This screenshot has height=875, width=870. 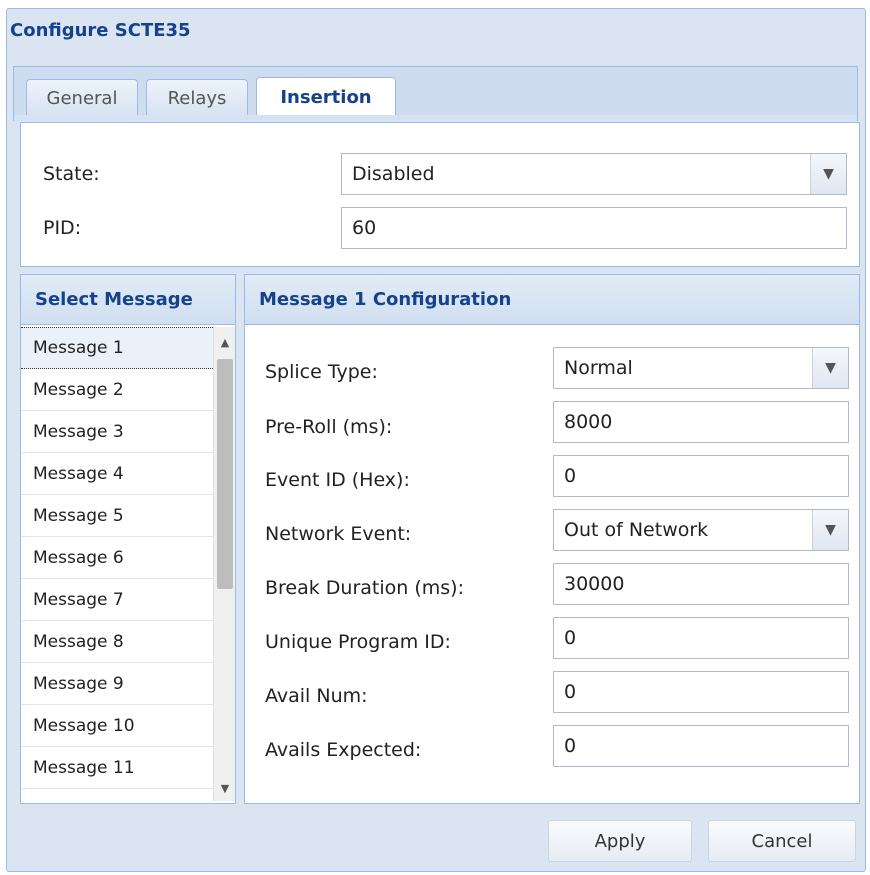 I want to click on event-id-input: 0, so click(x=701, y=476).